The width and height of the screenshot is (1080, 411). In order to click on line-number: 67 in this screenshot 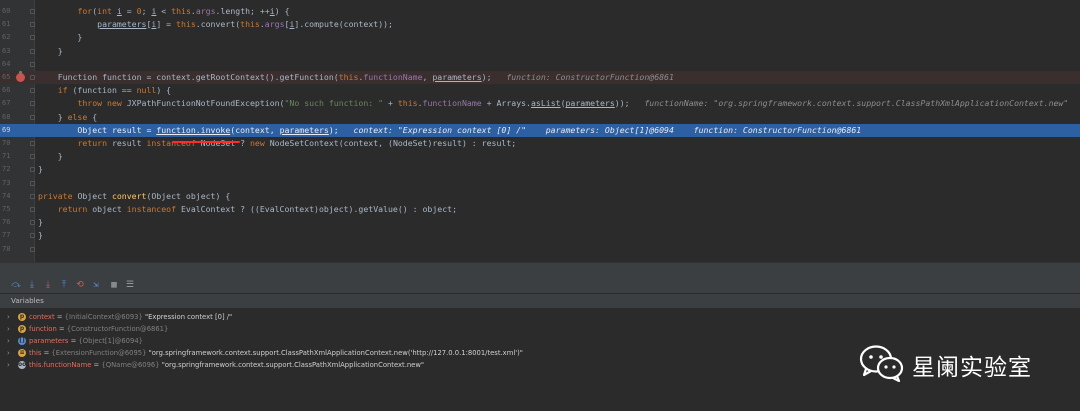, I will do `click(10, 103)`.